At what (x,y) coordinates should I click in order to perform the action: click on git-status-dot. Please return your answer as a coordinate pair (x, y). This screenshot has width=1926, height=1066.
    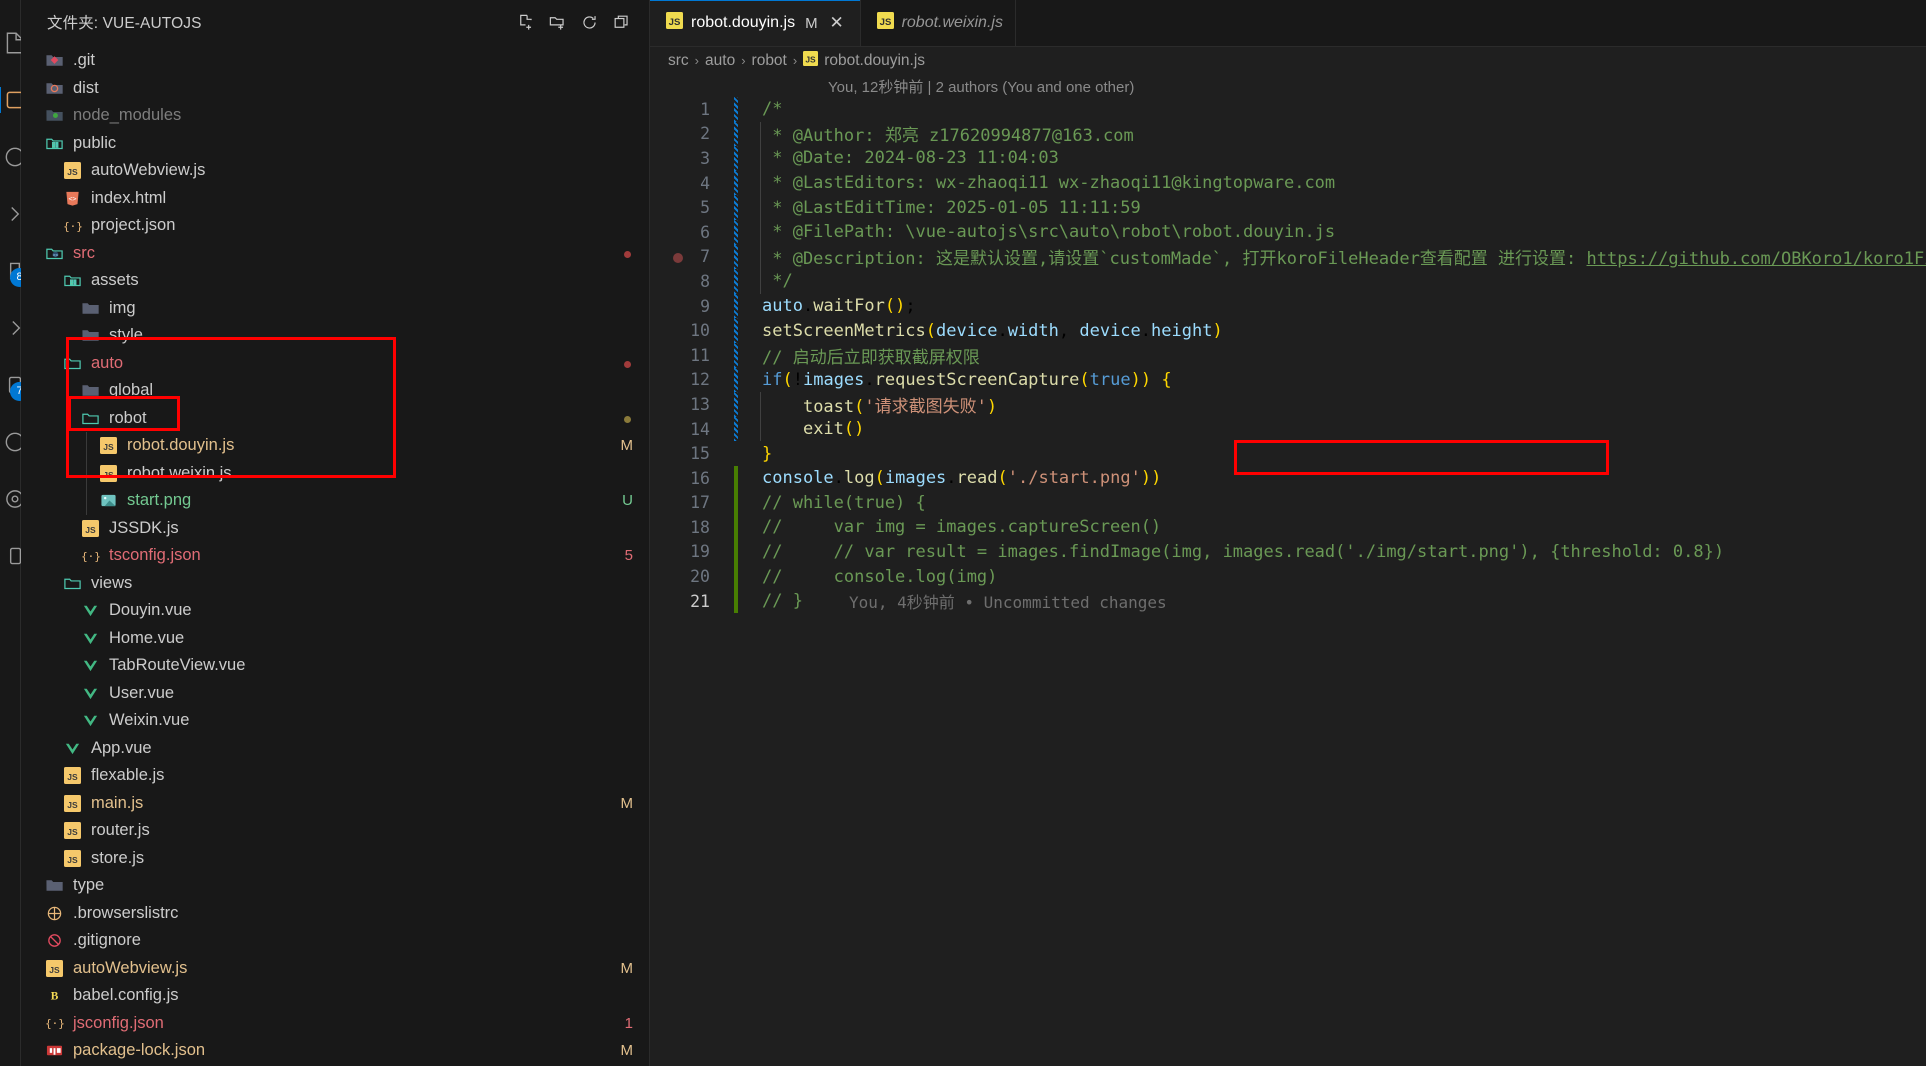
    Looking at the image, I should click on (627, 364).